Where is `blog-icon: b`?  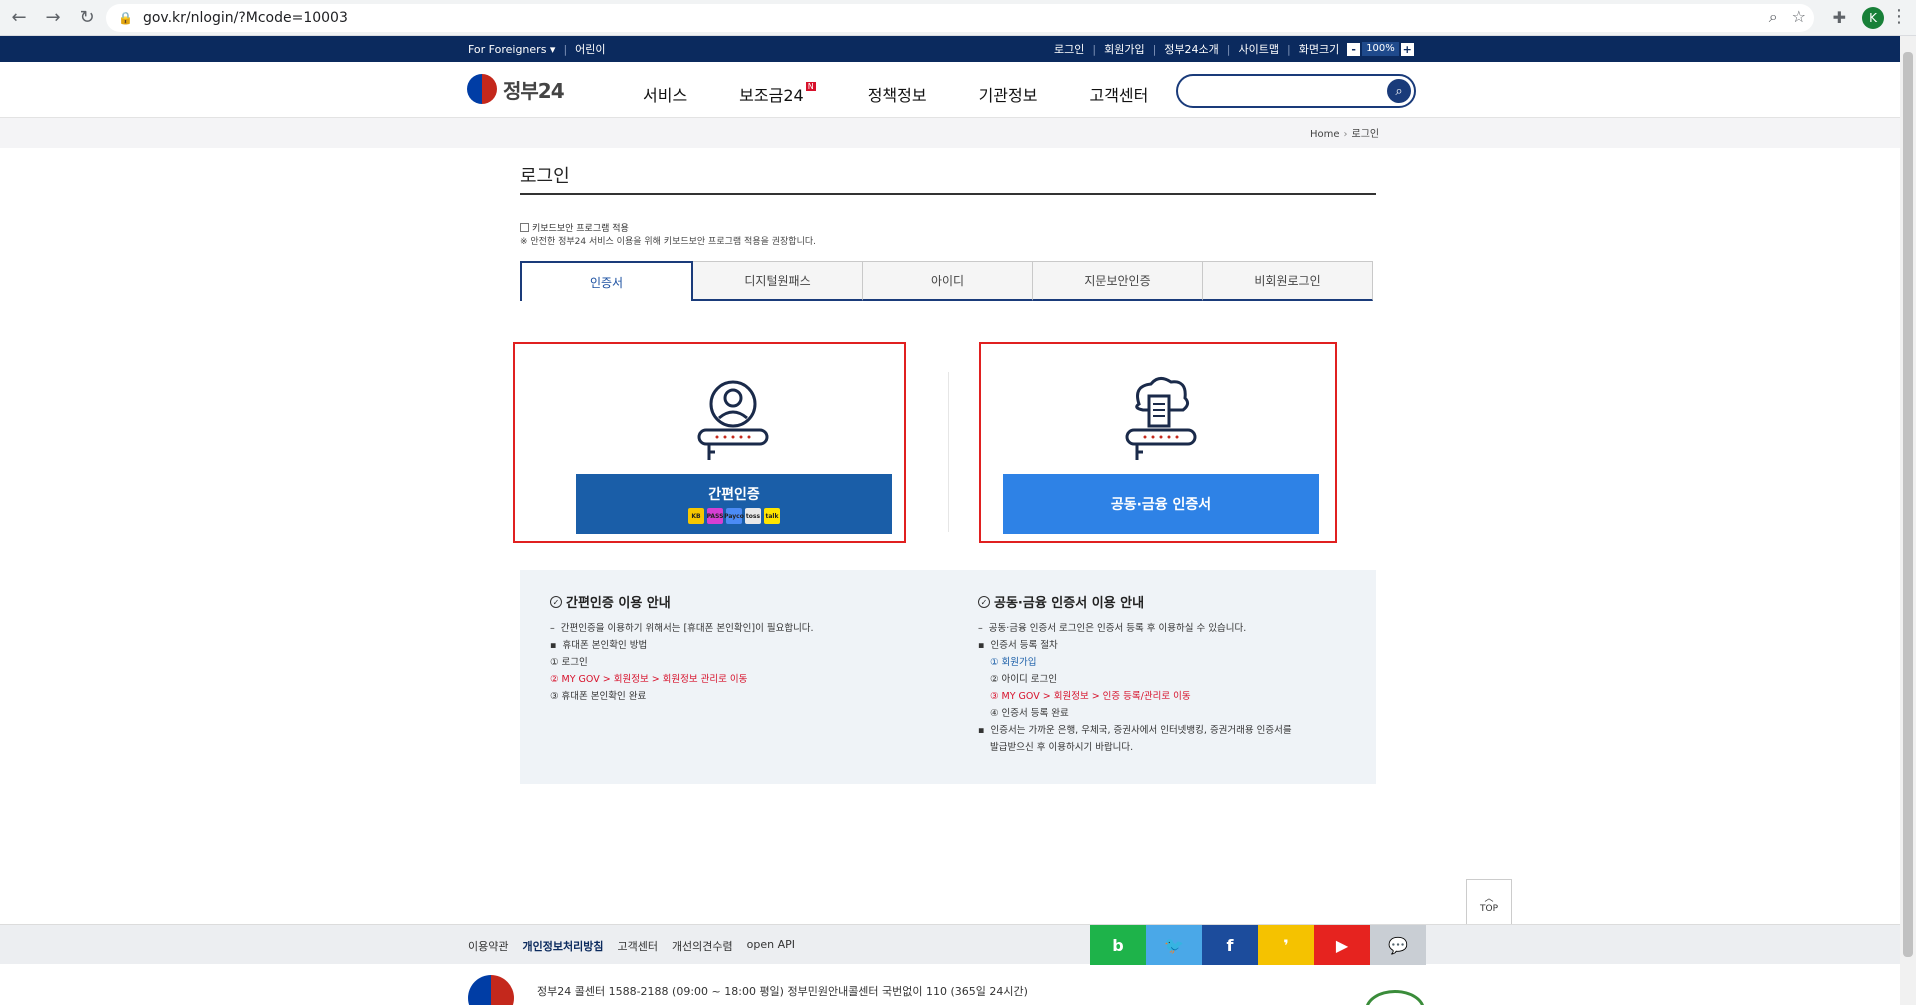
blog-icon: b is located at coordinates (1118, 945).